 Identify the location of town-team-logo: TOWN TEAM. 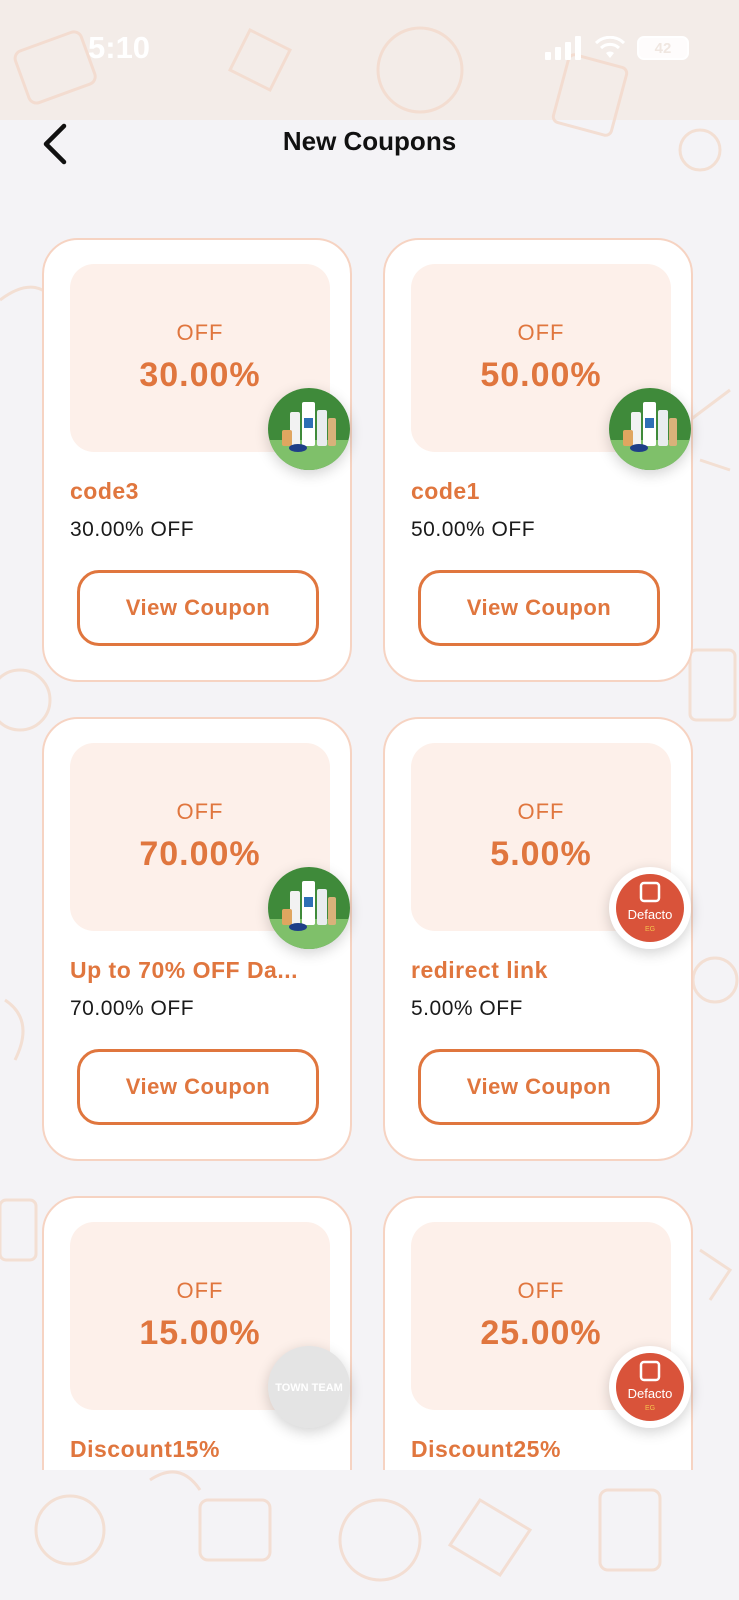
(309, 1387).